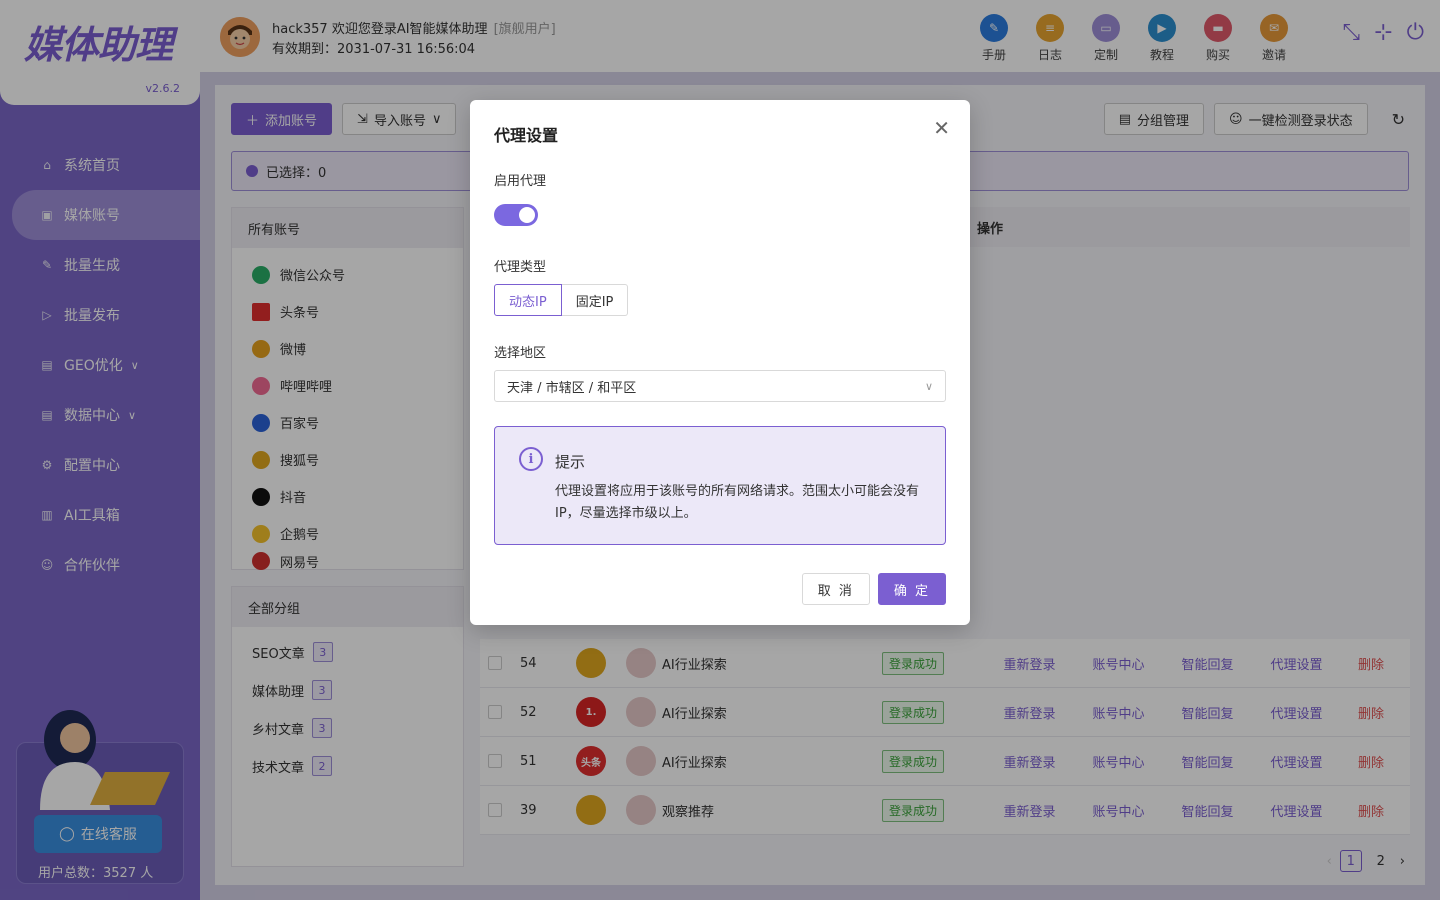  Describe the element at coordinates (516, 215) in the screenshot. I see `enable-proxy-toggle` at that location.